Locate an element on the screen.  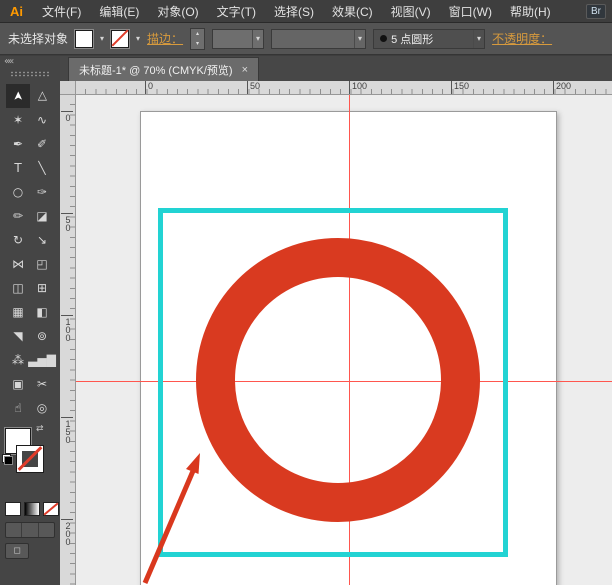
tab-close-icon: × is located at coordinates (245, 70).